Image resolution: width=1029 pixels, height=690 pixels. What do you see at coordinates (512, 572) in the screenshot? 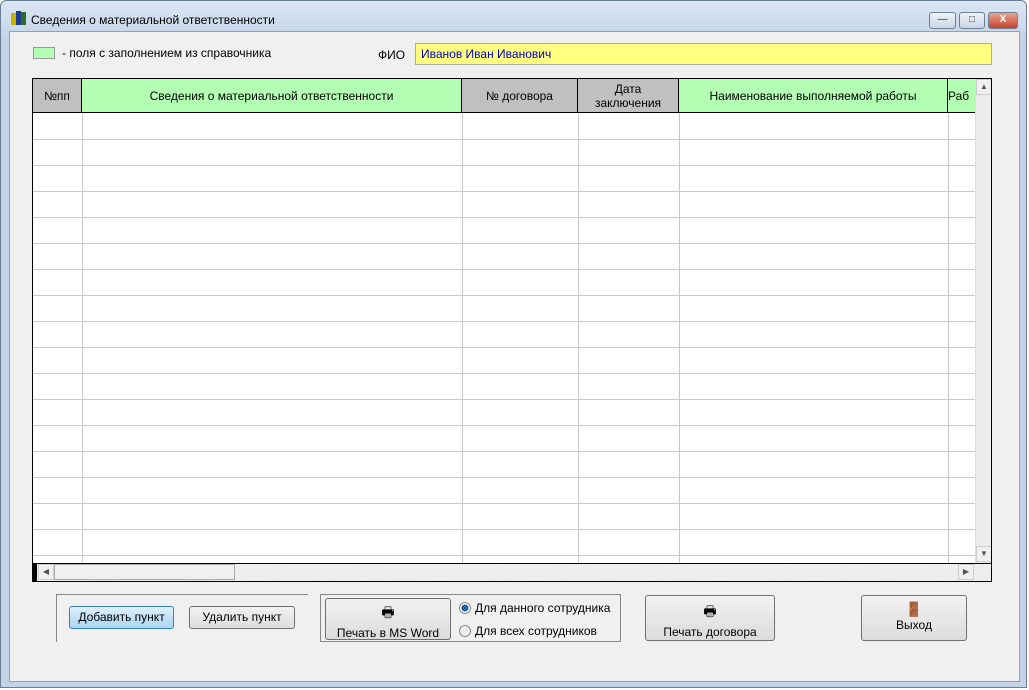
I see `horizontal-scrollbar: ◀ ▶` at bounding box center [512, 572].